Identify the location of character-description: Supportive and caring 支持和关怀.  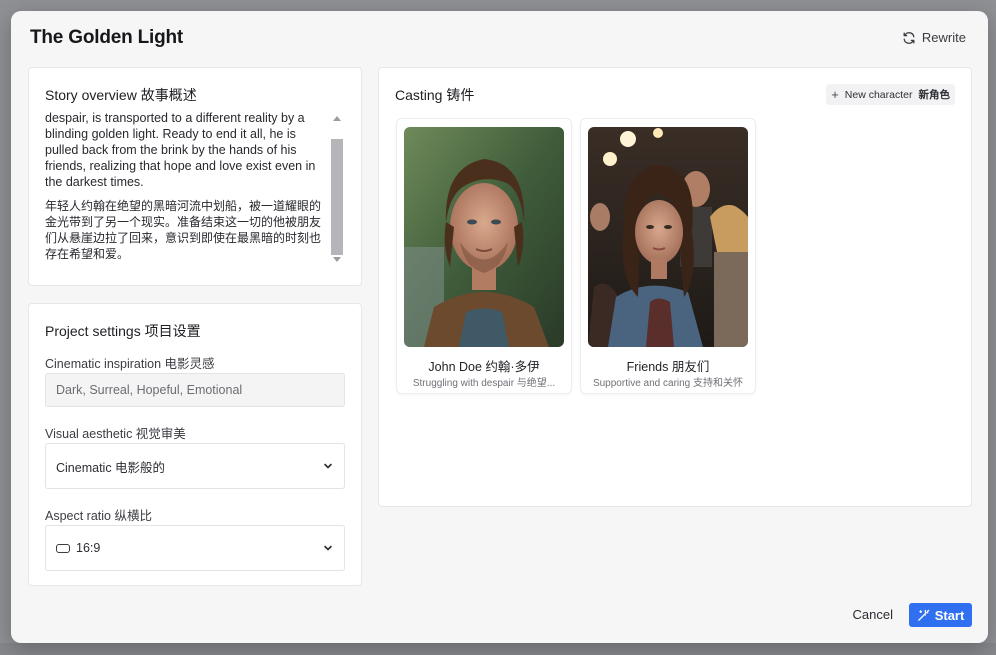
(668, 383).